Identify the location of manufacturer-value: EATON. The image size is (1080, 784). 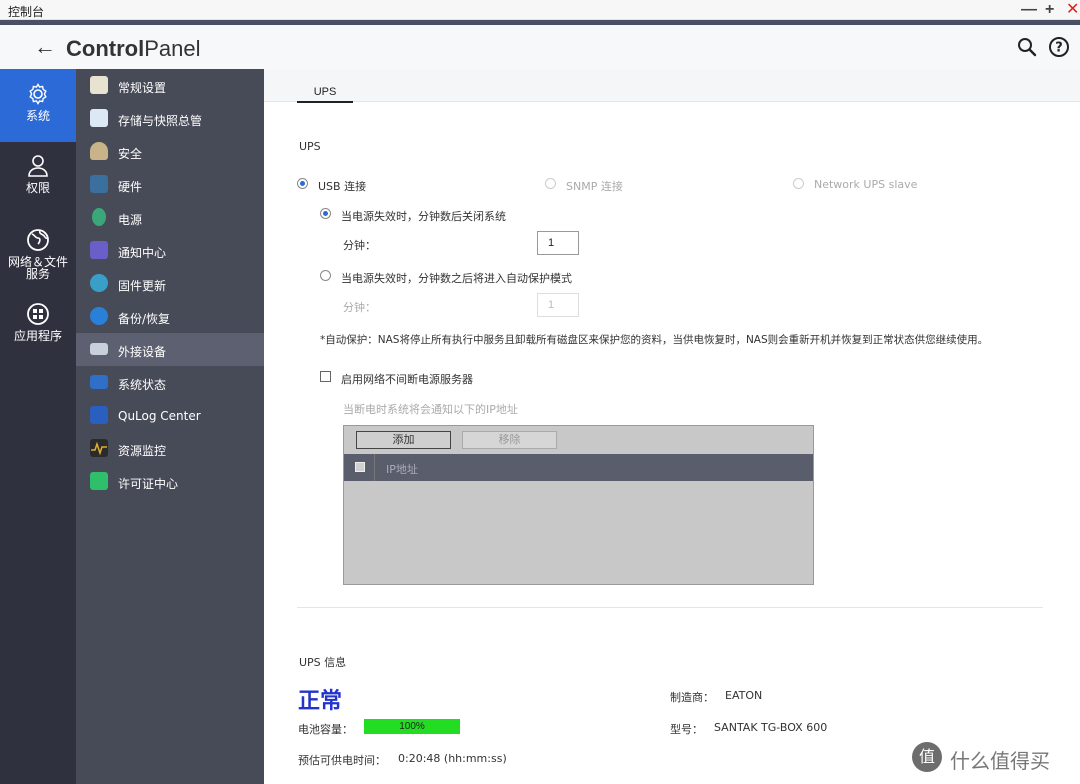
(744, 695).